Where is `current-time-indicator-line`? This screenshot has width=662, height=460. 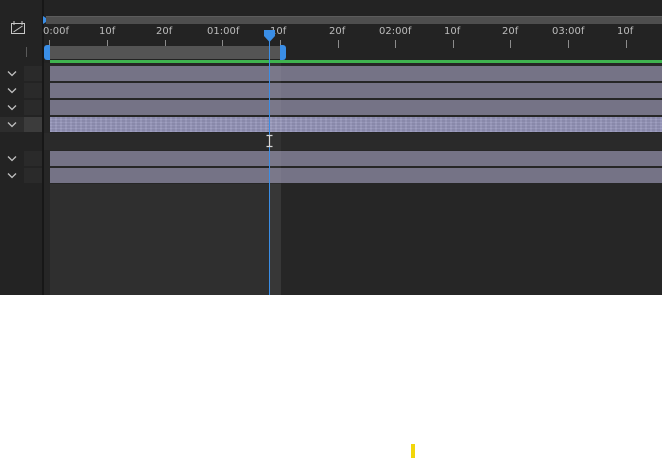
current-time-indicator-line is located at coordinates (269, 166).